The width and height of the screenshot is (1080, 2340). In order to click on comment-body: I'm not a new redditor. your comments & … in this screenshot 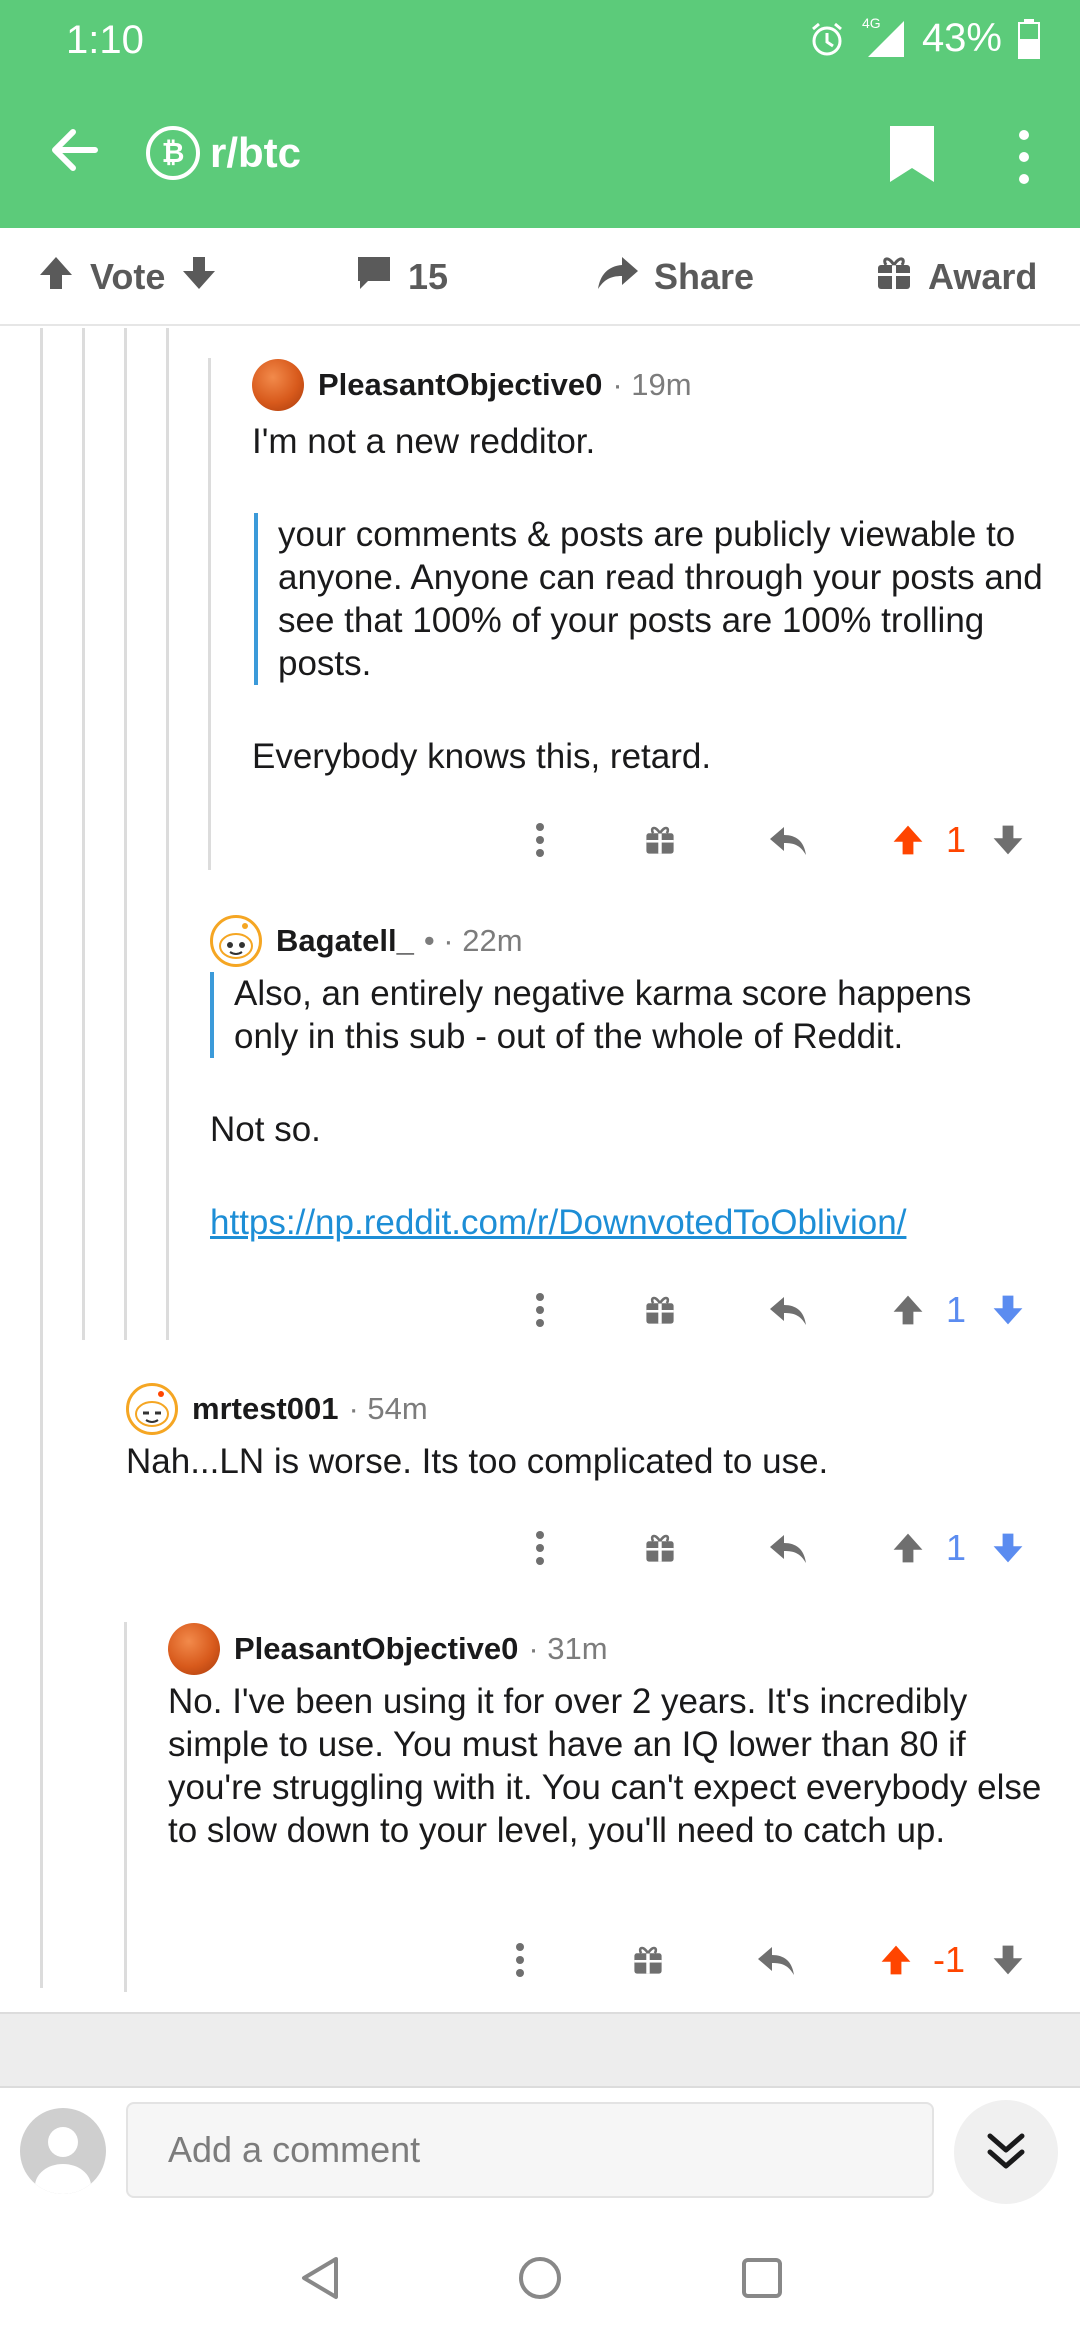, I will do `click(652, 599)`.